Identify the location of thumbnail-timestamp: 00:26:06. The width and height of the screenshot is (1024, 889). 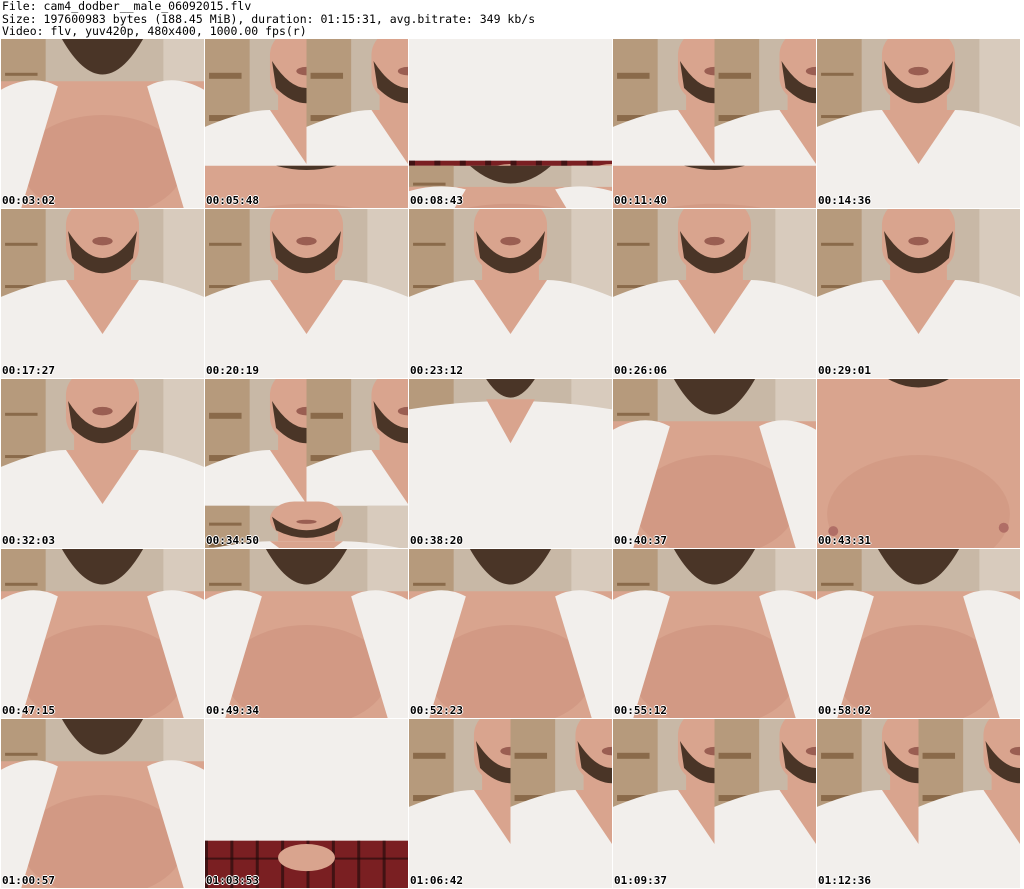
(640, 370).